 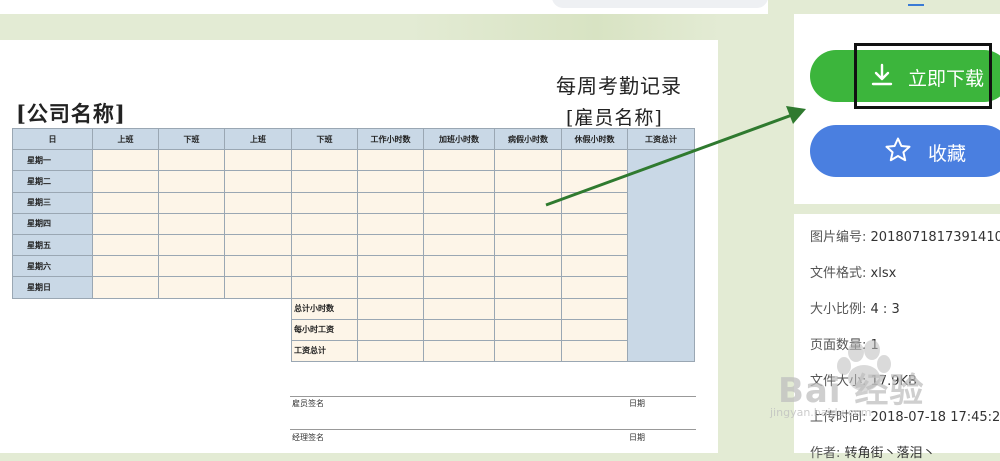 What do you see at coordinates (353, 266) in the screenshot?
I see `table-row: 星期六` at bounding box center [353, 266].